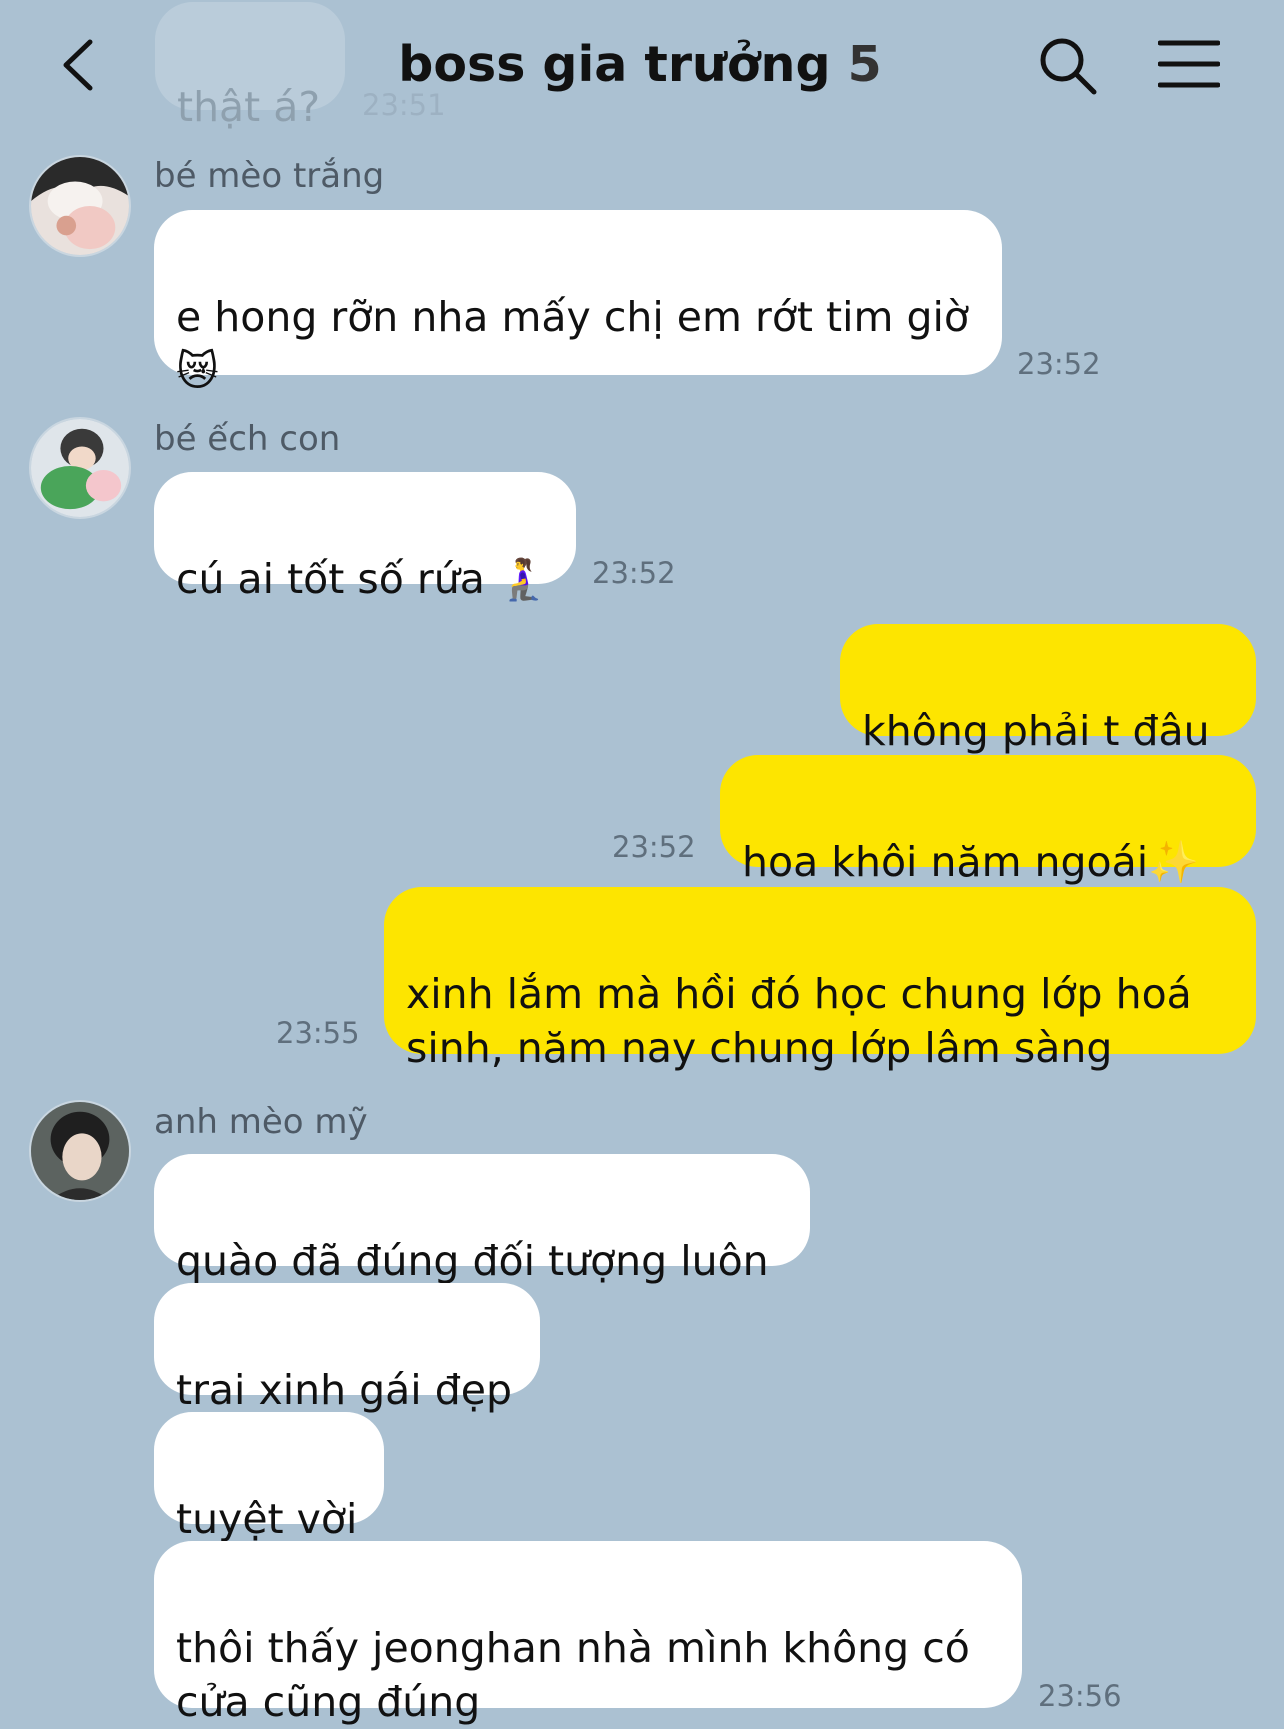 The height and width of the screenshot is (1729, 1284). I want to click on outgoing-message-bubble: hoa khôi năm ngoái✨, so click(988, 820).